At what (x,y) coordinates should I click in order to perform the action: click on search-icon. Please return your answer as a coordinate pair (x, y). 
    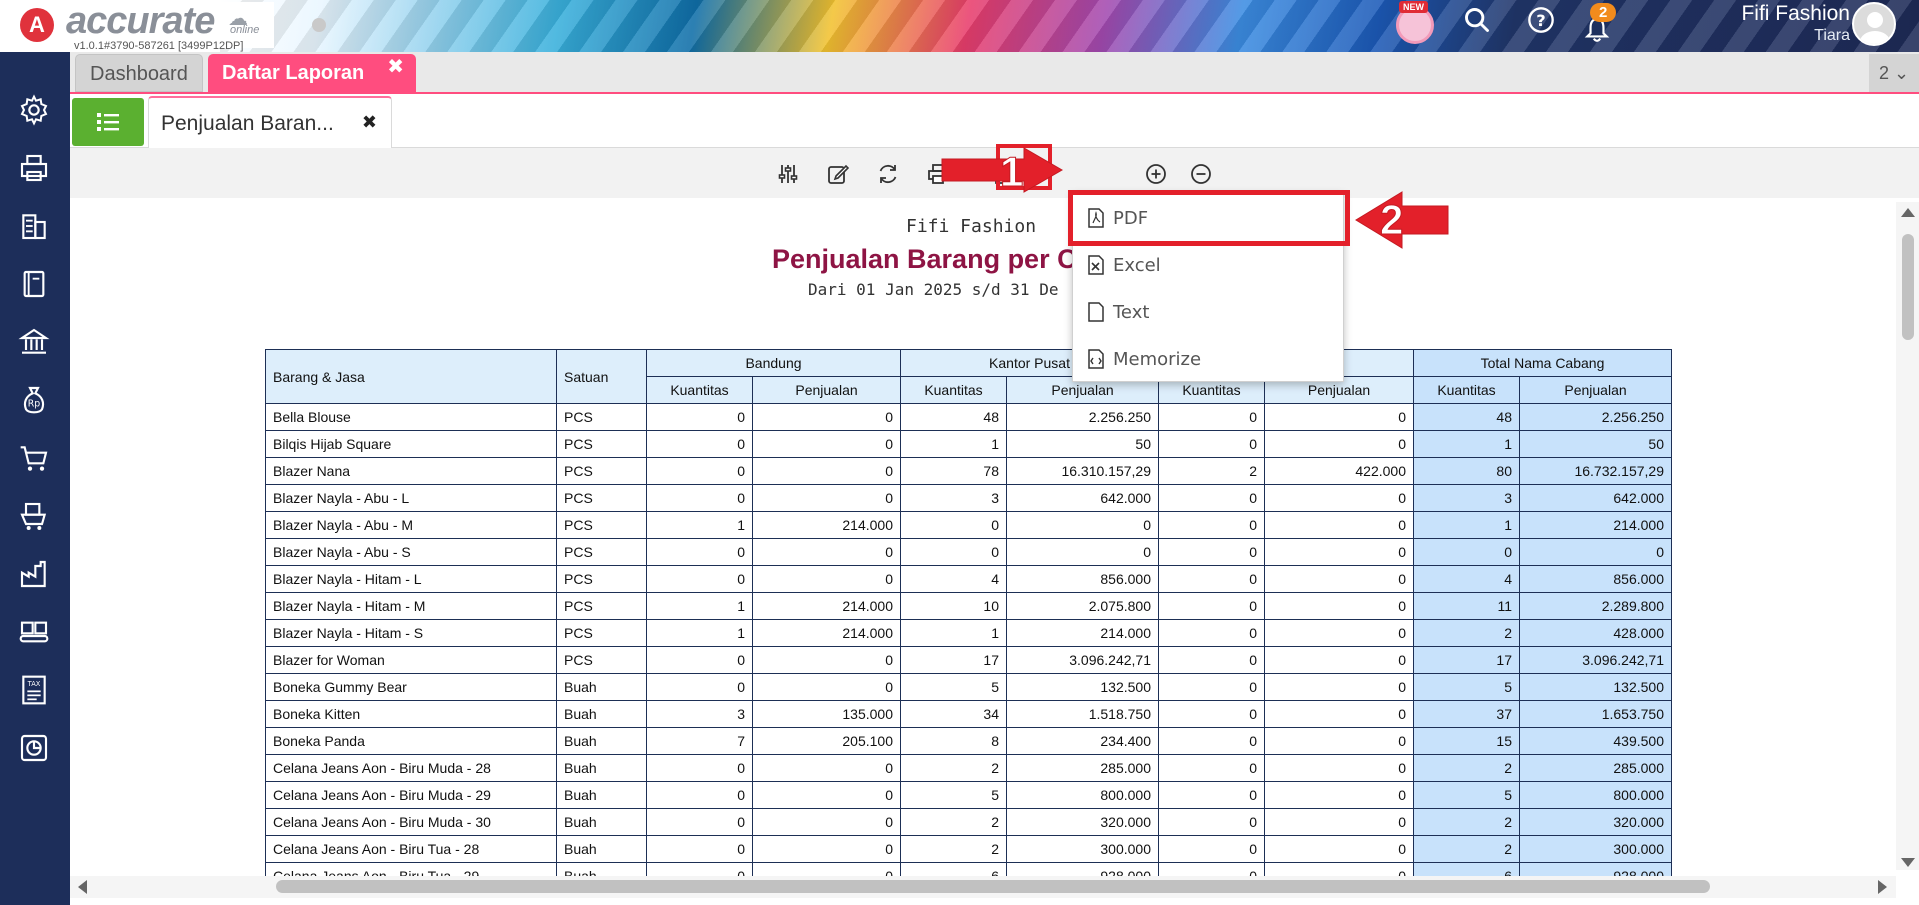
    Looking at the image, I should click on (1477, 25).